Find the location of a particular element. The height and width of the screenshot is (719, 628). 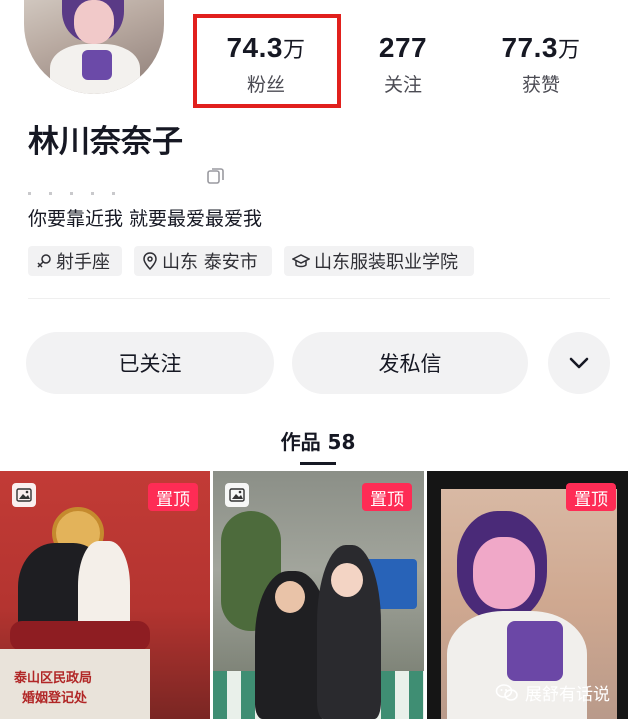

tag-zodiac-label: 射手座 is located at coordinates (83, 262).